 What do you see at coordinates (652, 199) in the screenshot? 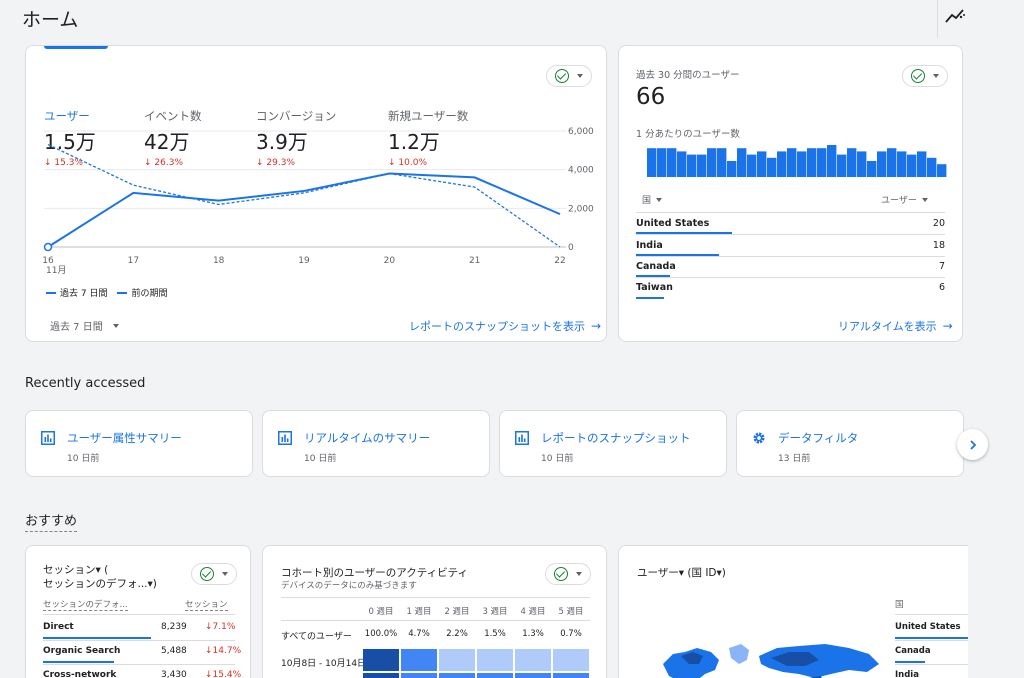
I see `country-column-select: 国` at bounding box center [652, 199].